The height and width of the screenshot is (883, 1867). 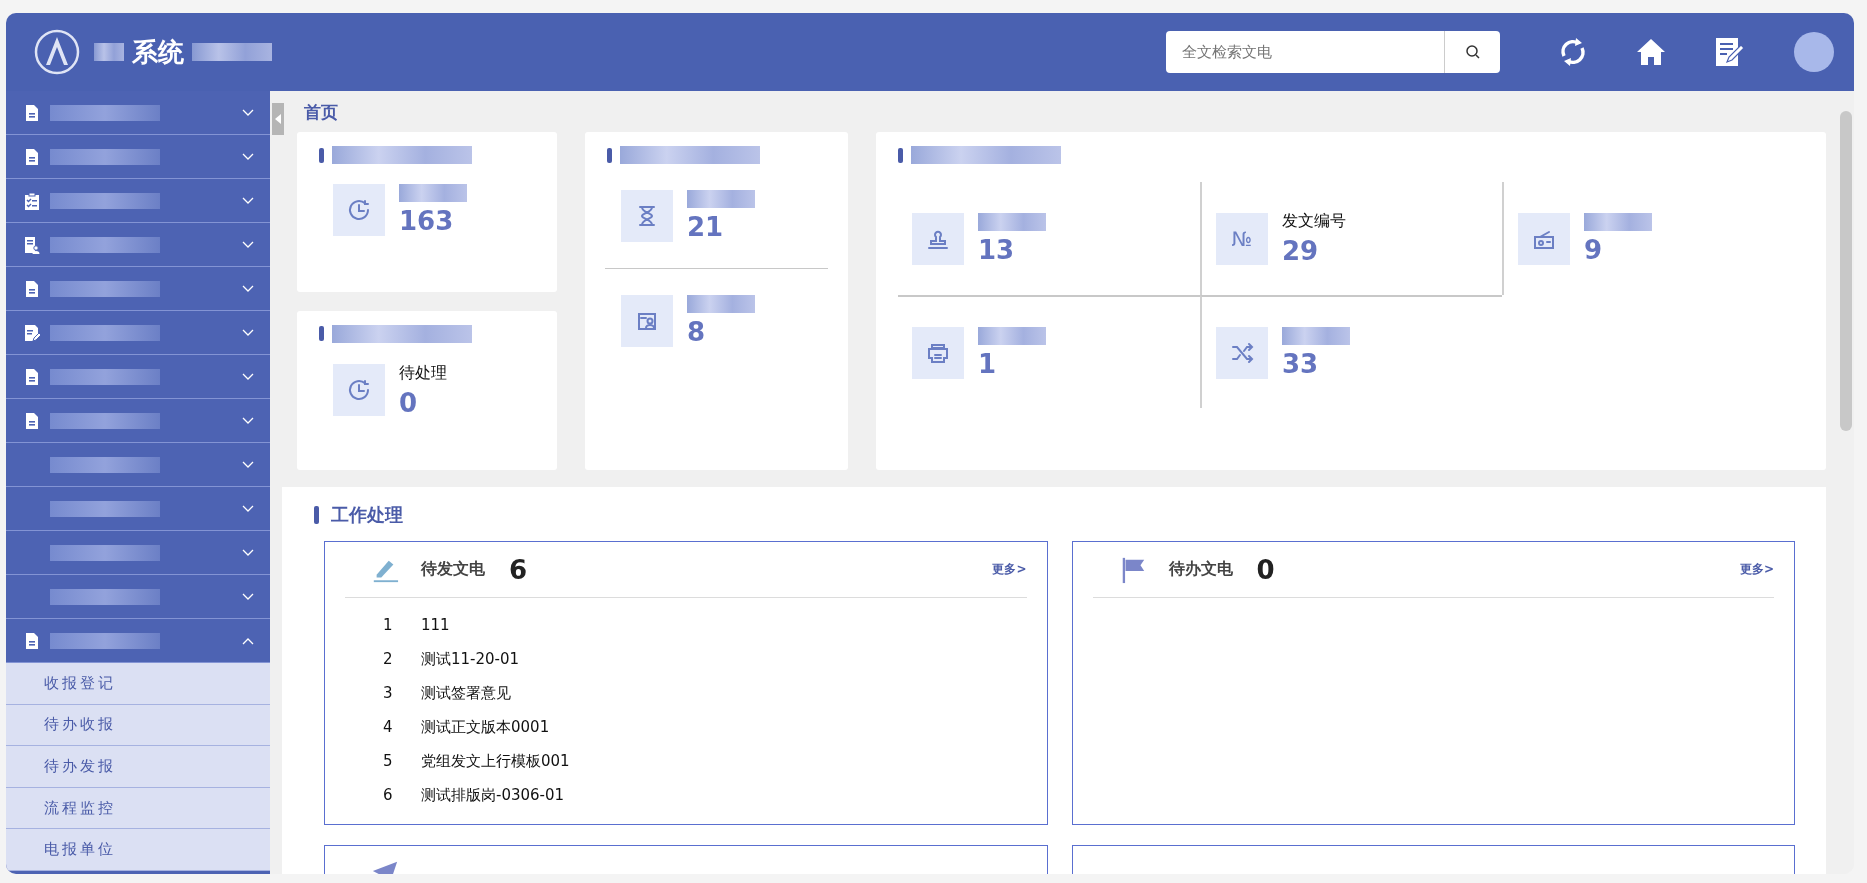 What do you see at coordinates (1301, 251) in the screenshot?
I see `stat-count: 29` at bounding box center [1301, 251].